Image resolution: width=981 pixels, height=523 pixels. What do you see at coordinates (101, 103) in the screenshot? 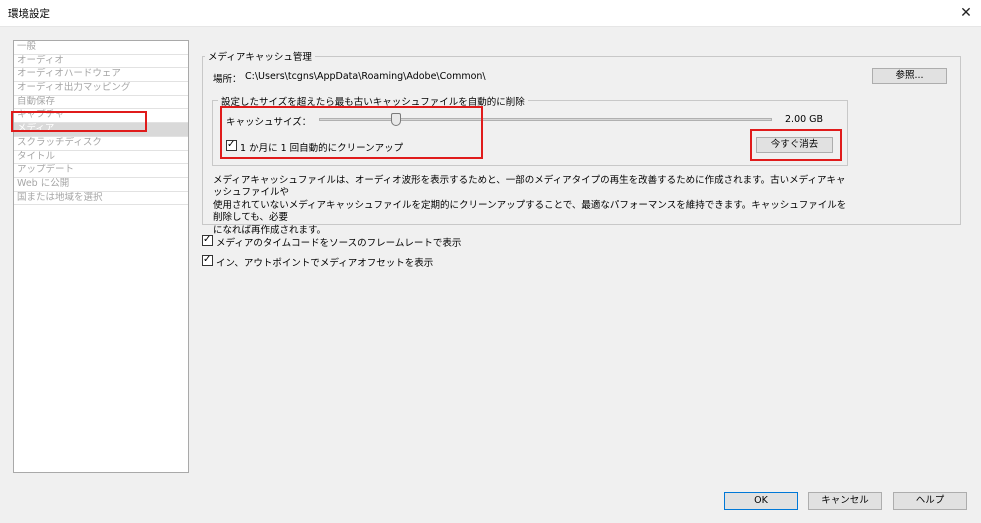
I see `sidebar-item-autosave: 自動保存` at bounding box center [101, 103].